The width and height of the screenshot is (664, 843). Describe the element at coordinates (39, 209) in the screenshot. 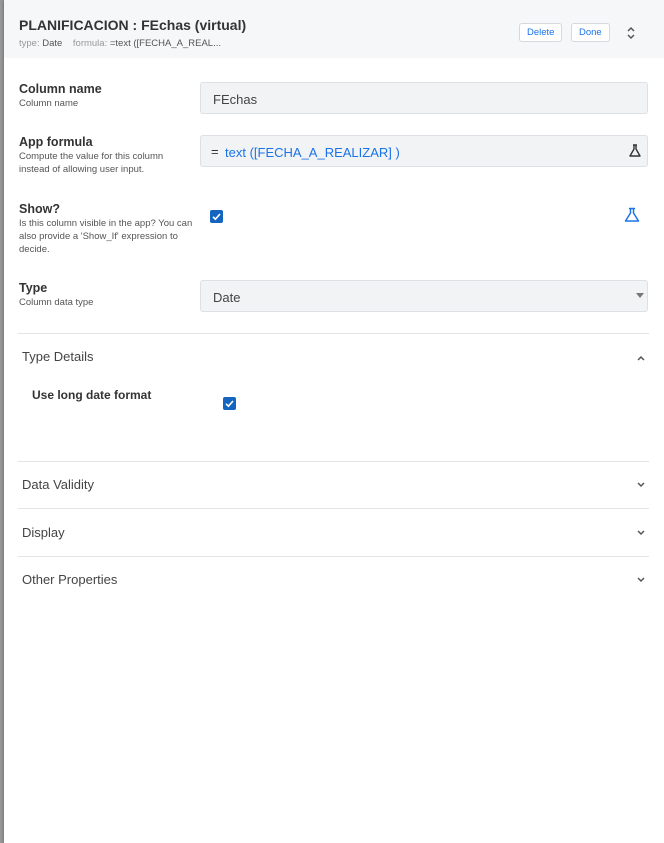

I see `show-label: Show?` at that location.